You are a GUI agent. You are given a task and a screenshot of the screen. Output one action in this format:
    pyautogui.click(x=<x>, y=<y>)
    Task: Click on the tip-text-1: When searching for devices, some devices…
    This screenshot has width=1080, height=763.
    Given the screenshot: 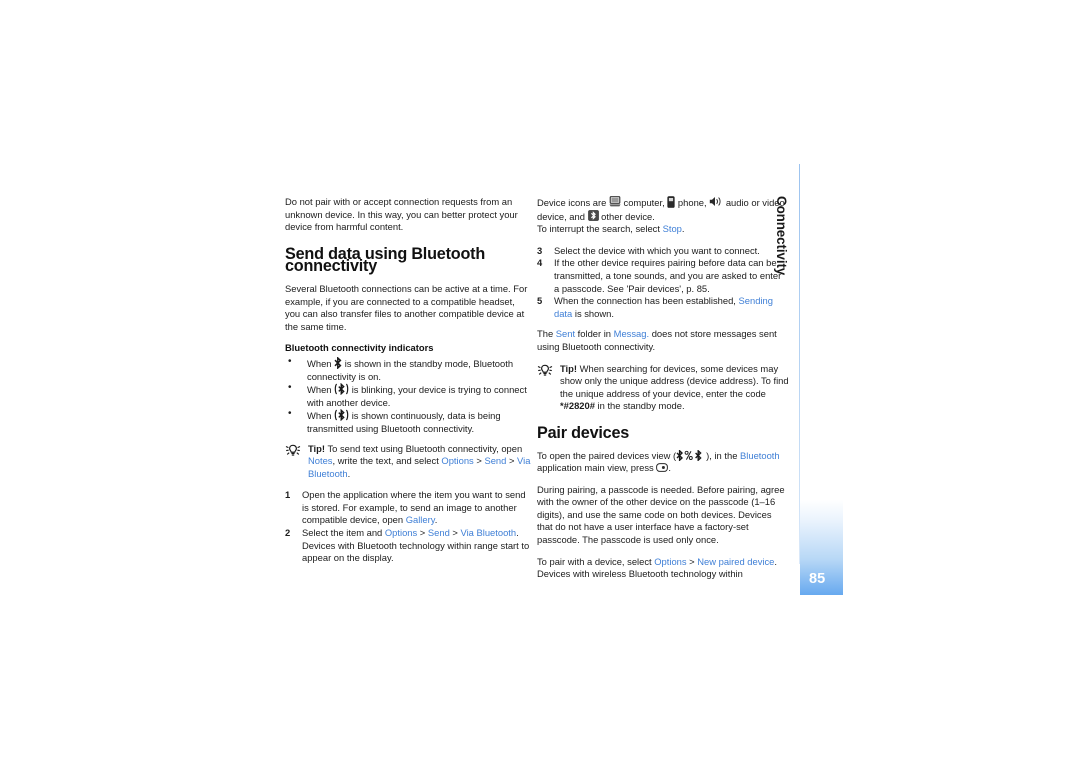 What is the action you would take?
    pyautogui.click(x=674, y=380)
    